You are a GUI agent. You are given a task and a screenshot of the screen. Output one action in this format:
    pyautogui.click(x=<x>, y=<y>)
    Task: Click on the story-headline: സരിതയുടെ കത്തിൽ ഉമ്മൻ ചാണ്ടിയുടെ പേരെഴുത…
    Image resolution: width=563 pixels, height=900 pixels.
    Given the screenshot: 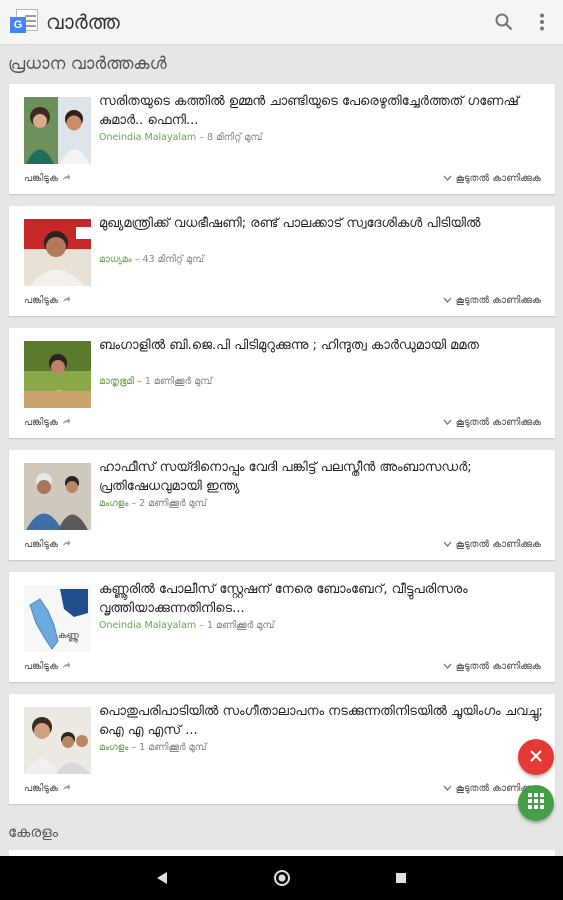 What is the action you would take?
    pyautogui.click(x=321, y=111)
    